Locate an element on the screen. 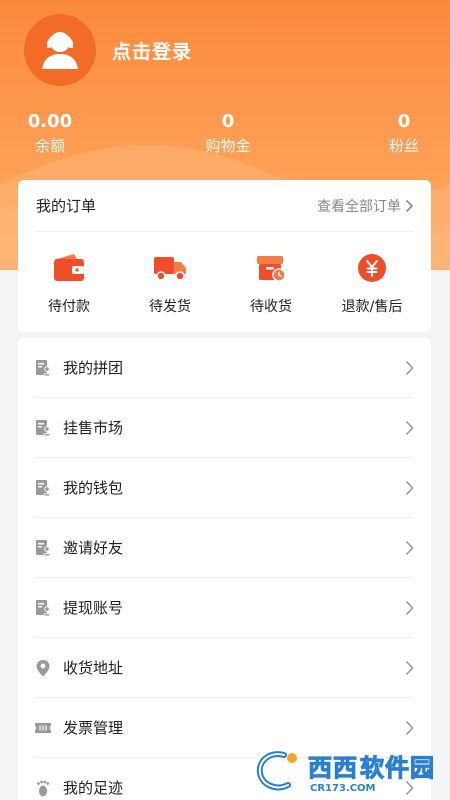 The image size is (450, 800). footprint-icon is located at coordinates (43, 788).